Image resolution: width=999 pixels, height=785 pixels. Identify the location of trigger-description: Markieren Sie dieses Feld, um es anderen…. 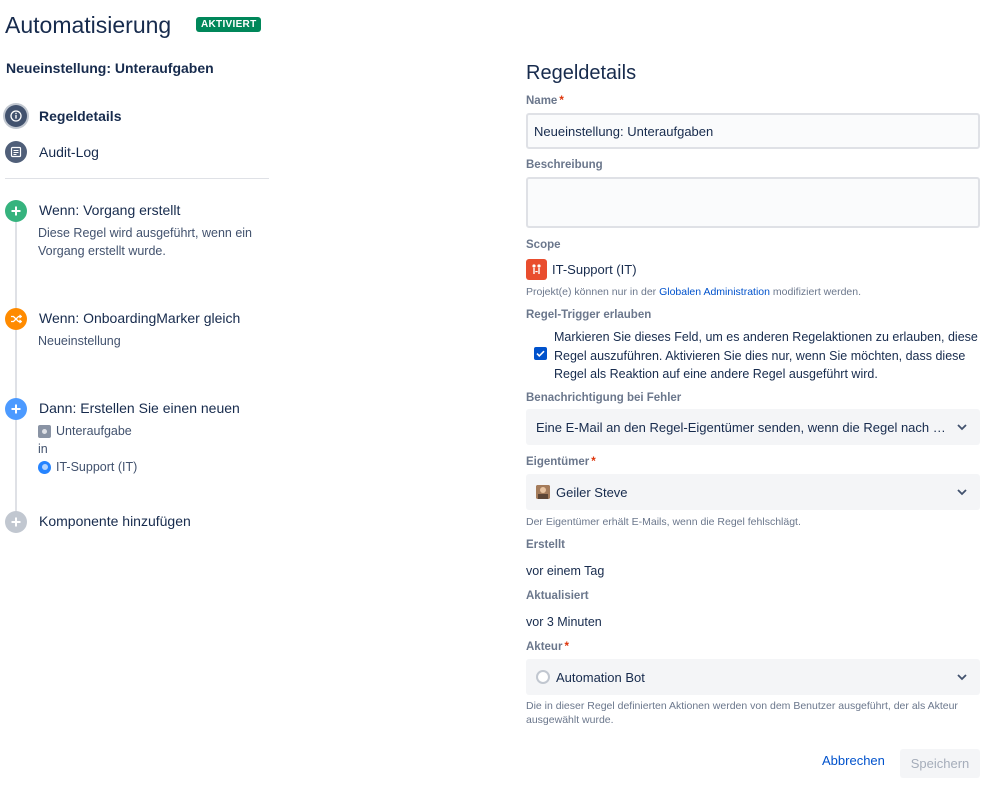
(766, 355).